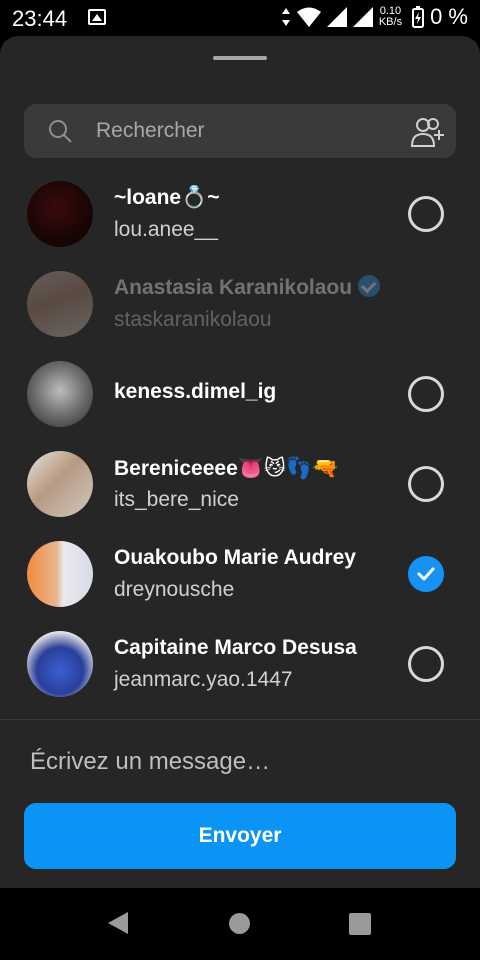 Image resolution: width=480 pixels, height=960 pixels. I want to click on status-indicators: 0.10 KB/s 0 %, so click(374, 17).